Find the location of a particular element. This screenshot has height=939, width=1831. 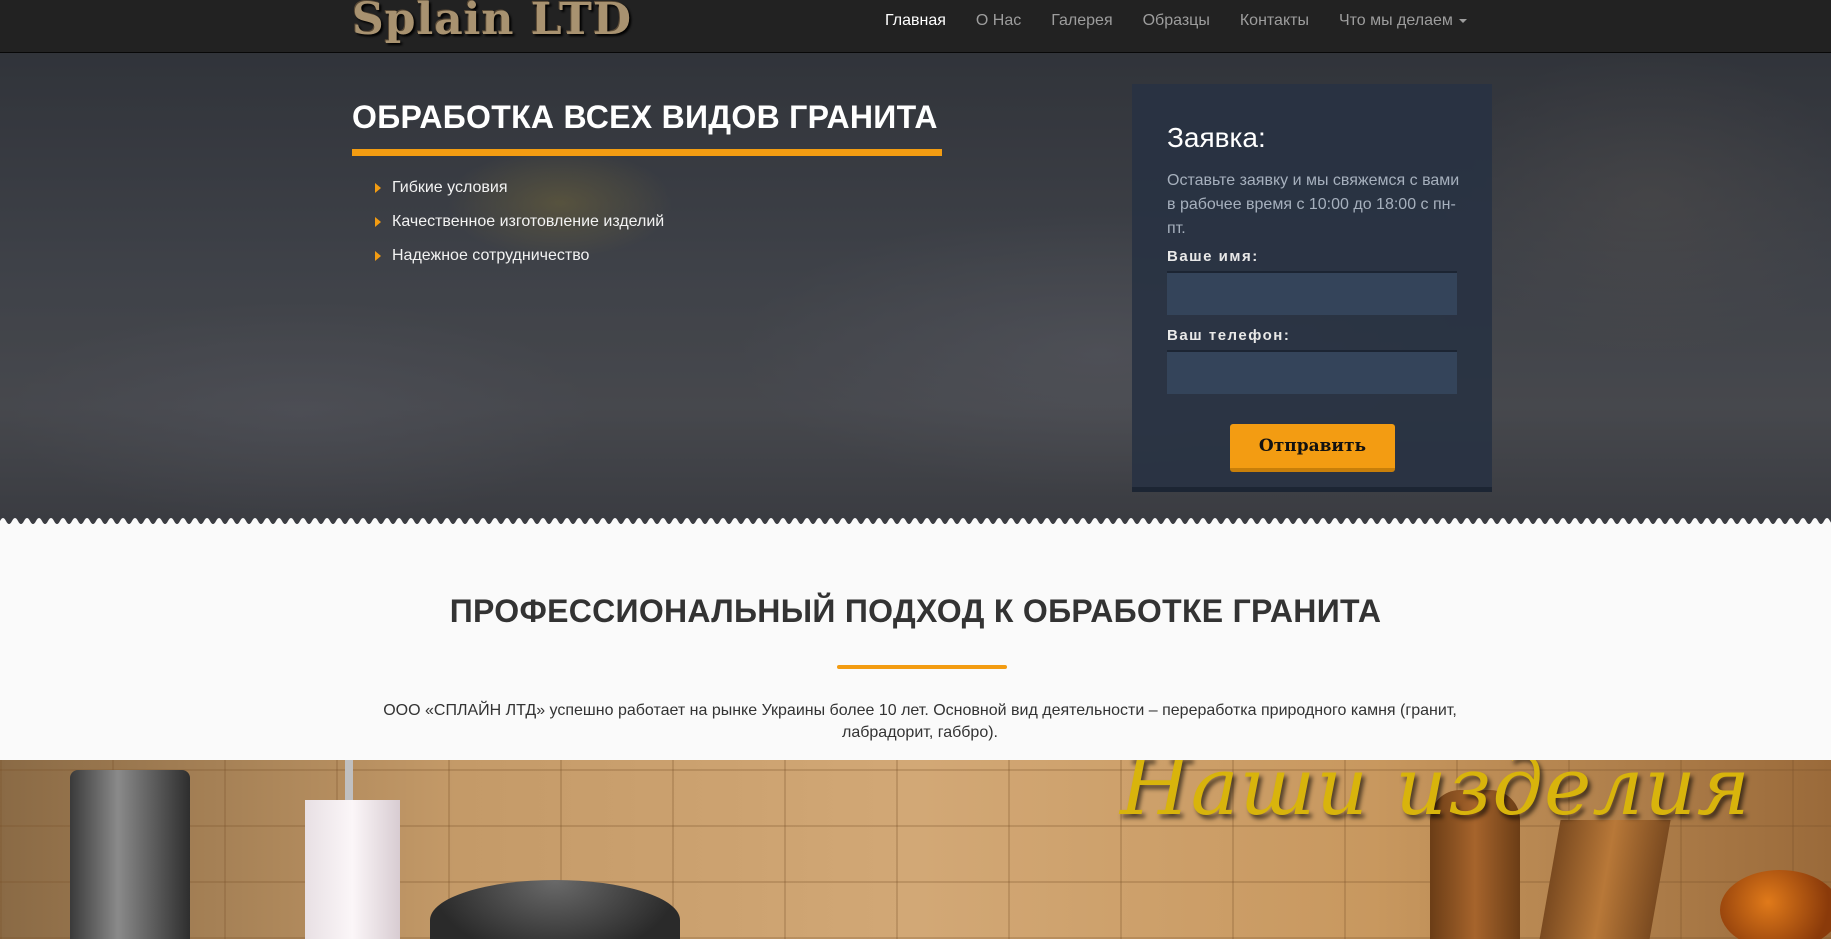

form-title: Заявка: is located at coordinates (1216, 137).